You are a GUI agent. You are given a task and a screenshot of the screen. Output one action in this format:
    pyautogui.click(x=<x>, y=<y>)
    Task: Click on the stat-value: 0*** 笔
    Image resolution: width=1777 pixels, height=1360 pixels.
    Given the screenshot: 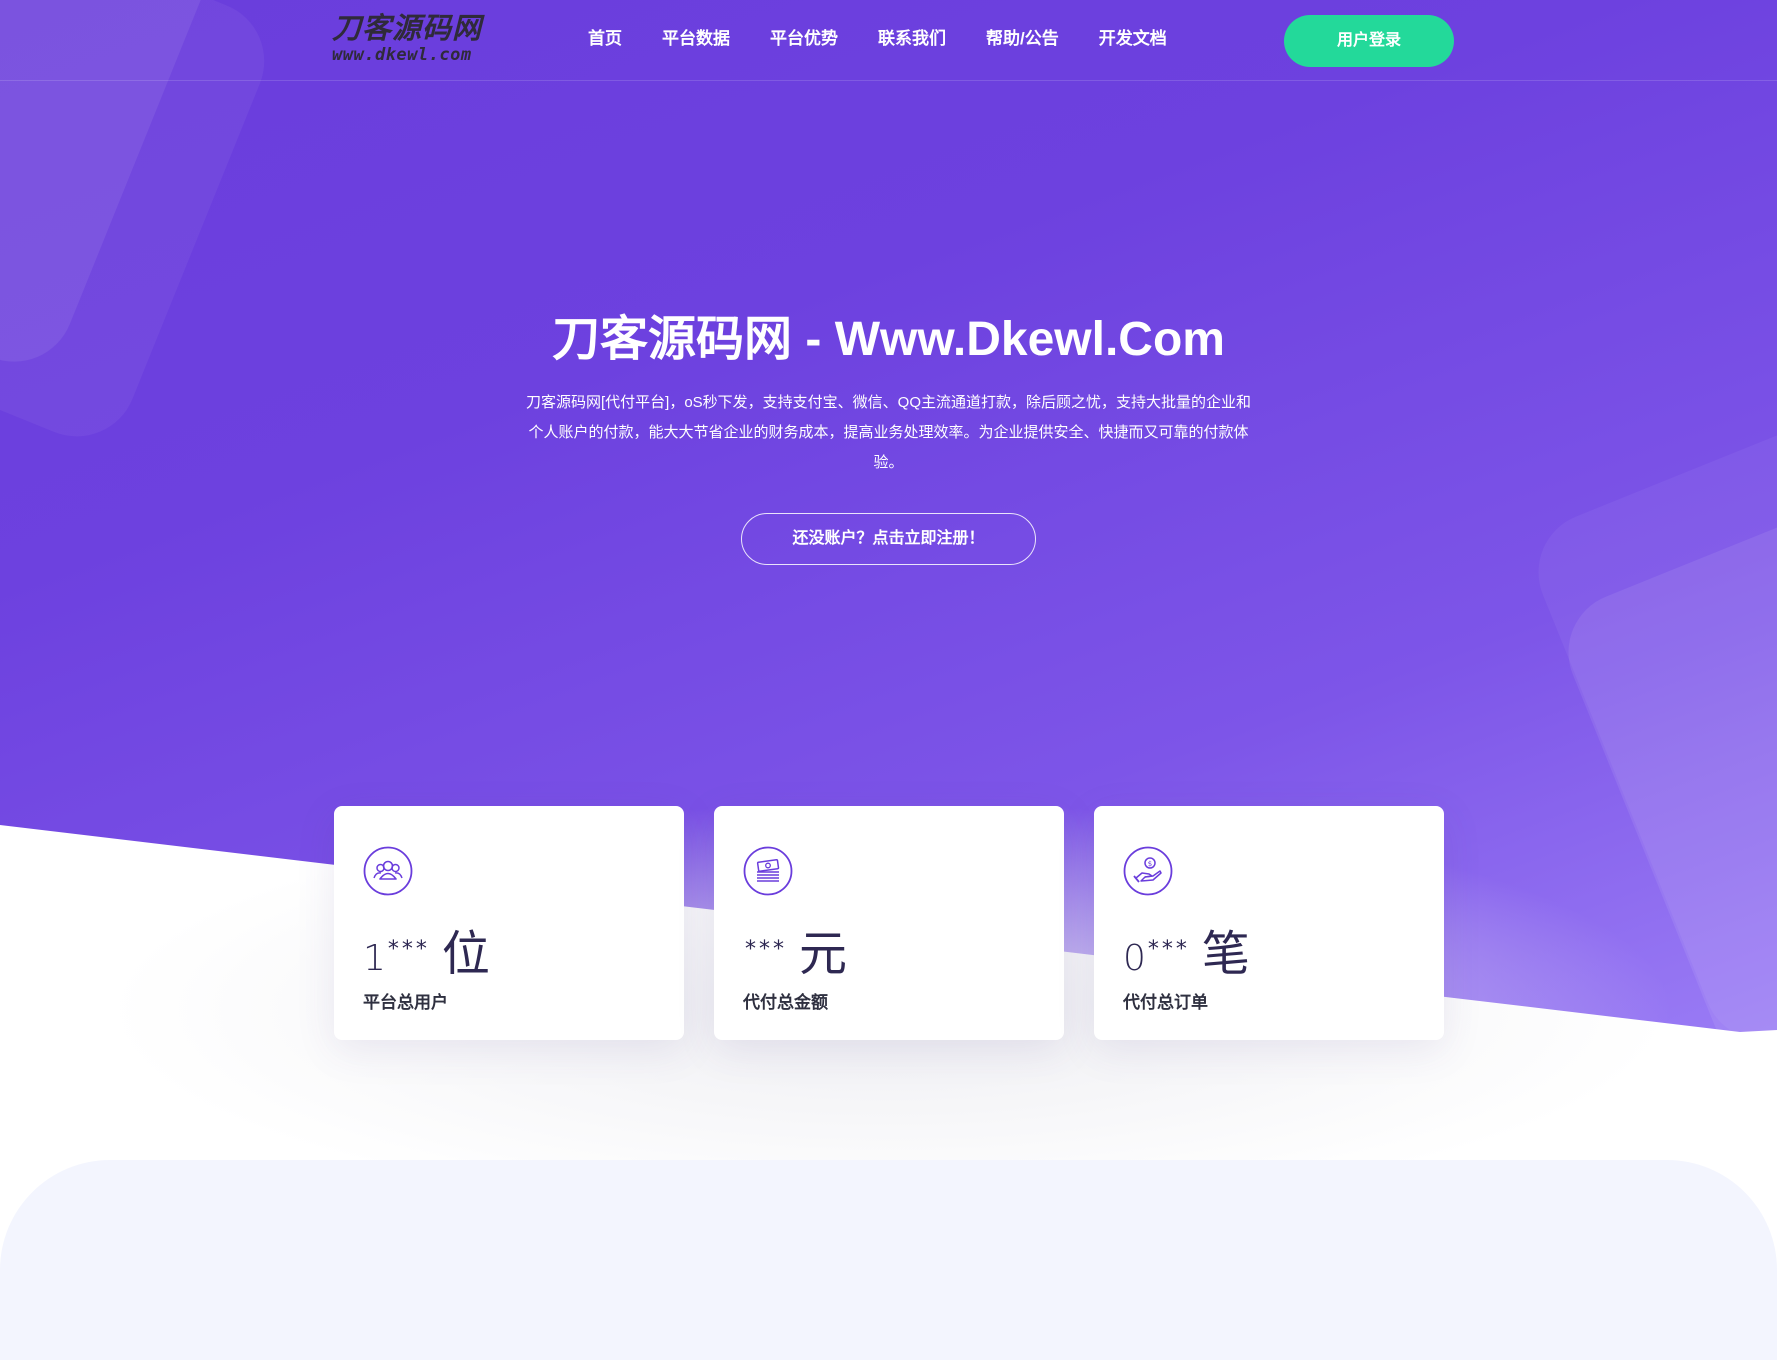 What is the action you would take?
    pyautogui.click(x=1186, y=948)
    